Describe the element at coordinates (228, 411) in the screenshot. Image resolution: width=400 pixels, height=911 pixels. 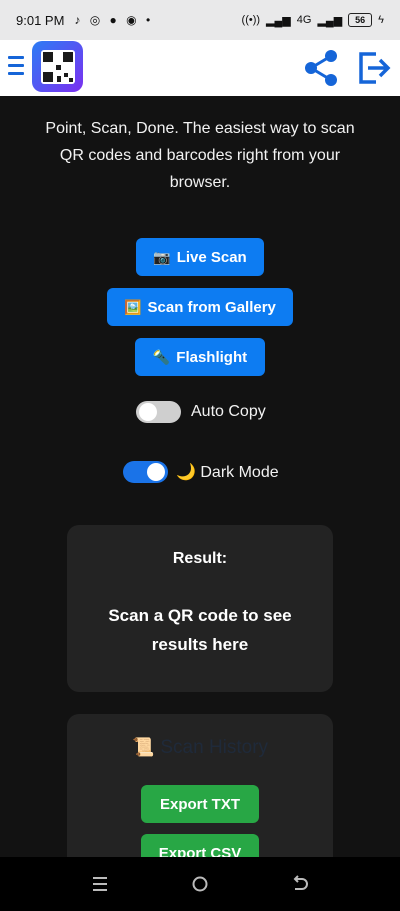
I see `auto-copy-label: Auto Copy` at that location.